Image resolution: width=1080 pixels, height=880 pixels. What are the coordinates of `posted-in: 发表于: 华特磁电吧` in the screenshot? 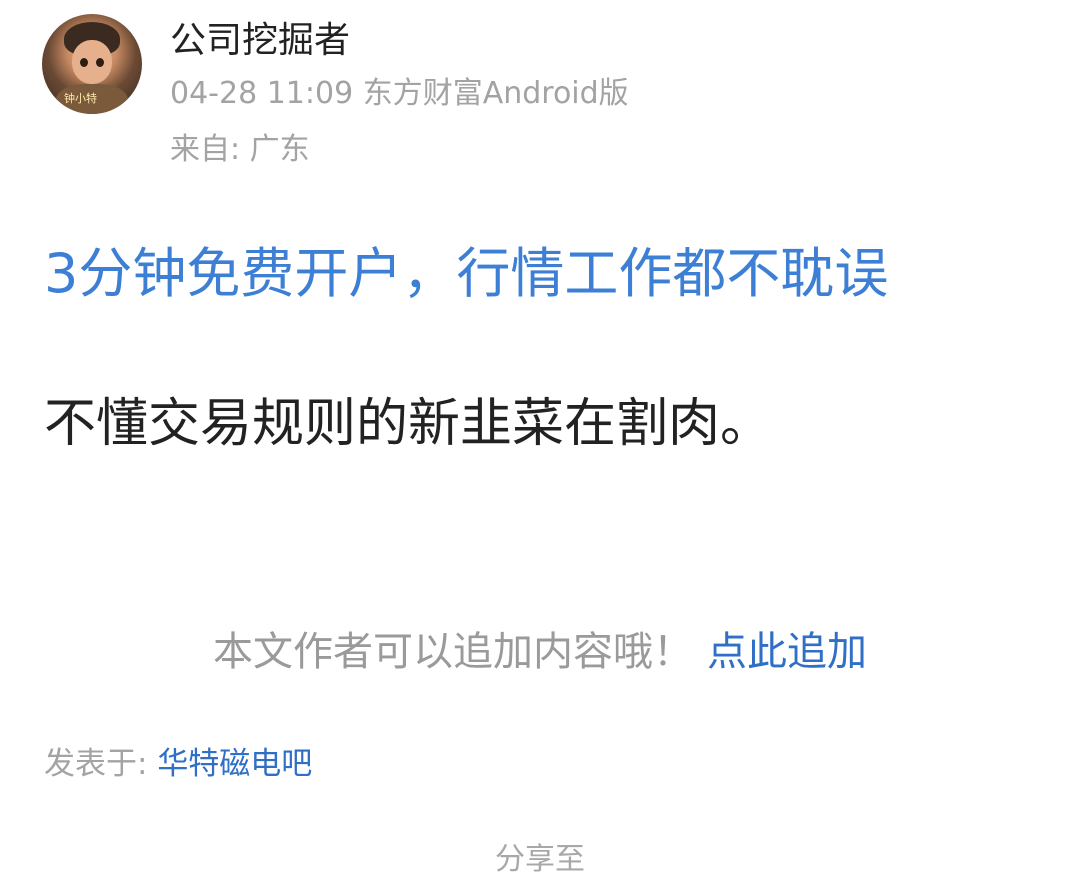 It's located at (178, 764).